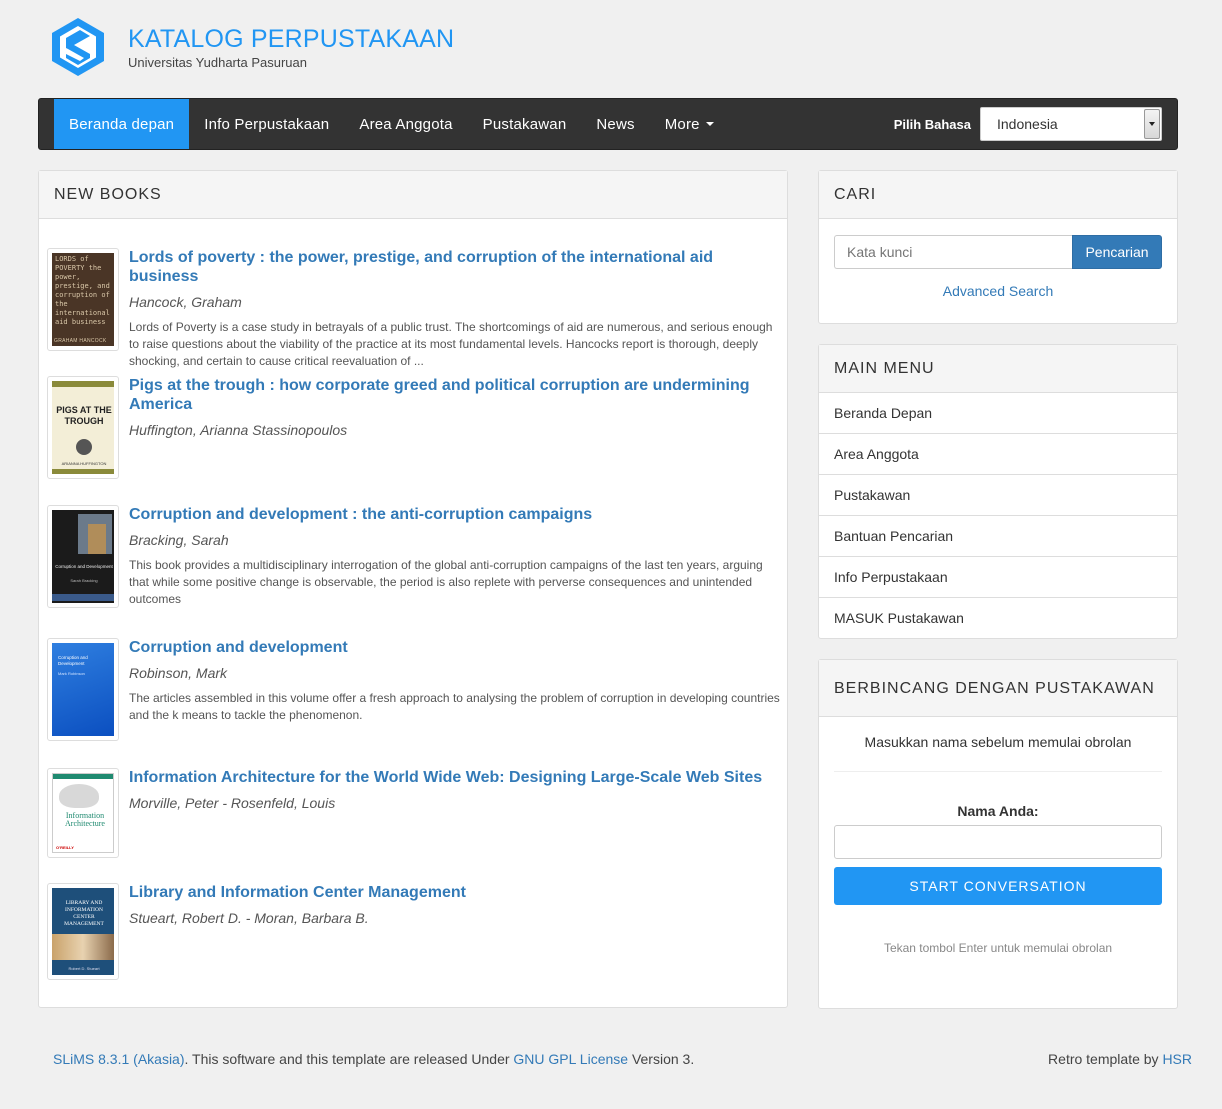 This screenshot has width=1222, height=1109. I want to click on book-author: Morville, Peter - Rosenfeld, Louis, so click(232, 803).